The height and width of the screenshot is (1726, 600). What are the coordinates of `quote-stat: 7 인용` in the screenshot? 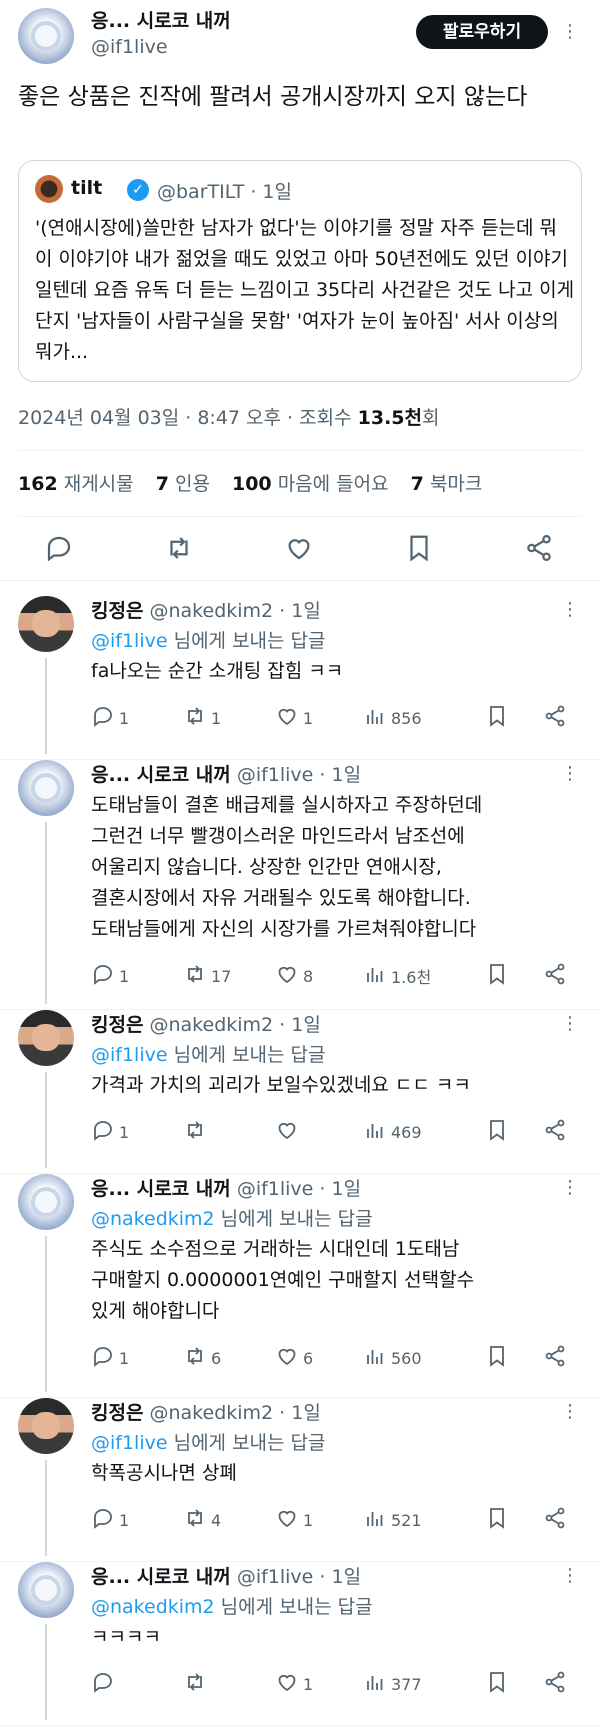 It's located at (183, 484).